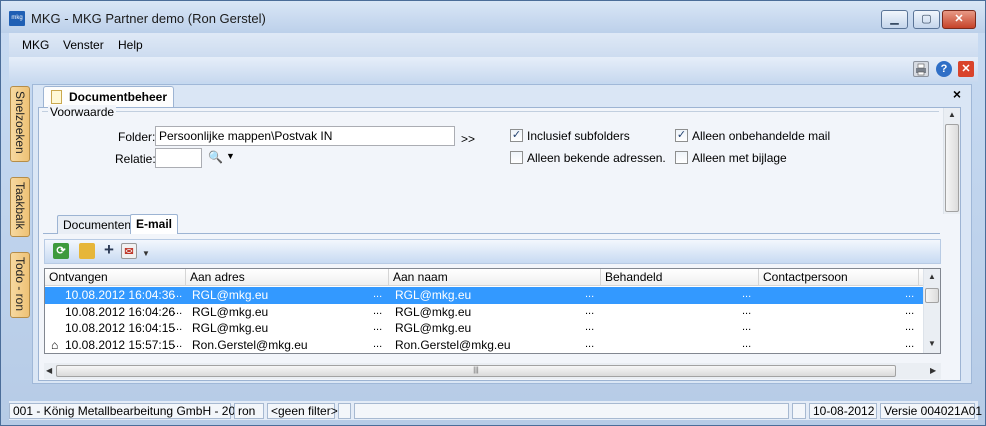 The width and height of the screenshot is (986, 426). I want to click on column-header-aan-adres: Aan adres, so click(287, 277).